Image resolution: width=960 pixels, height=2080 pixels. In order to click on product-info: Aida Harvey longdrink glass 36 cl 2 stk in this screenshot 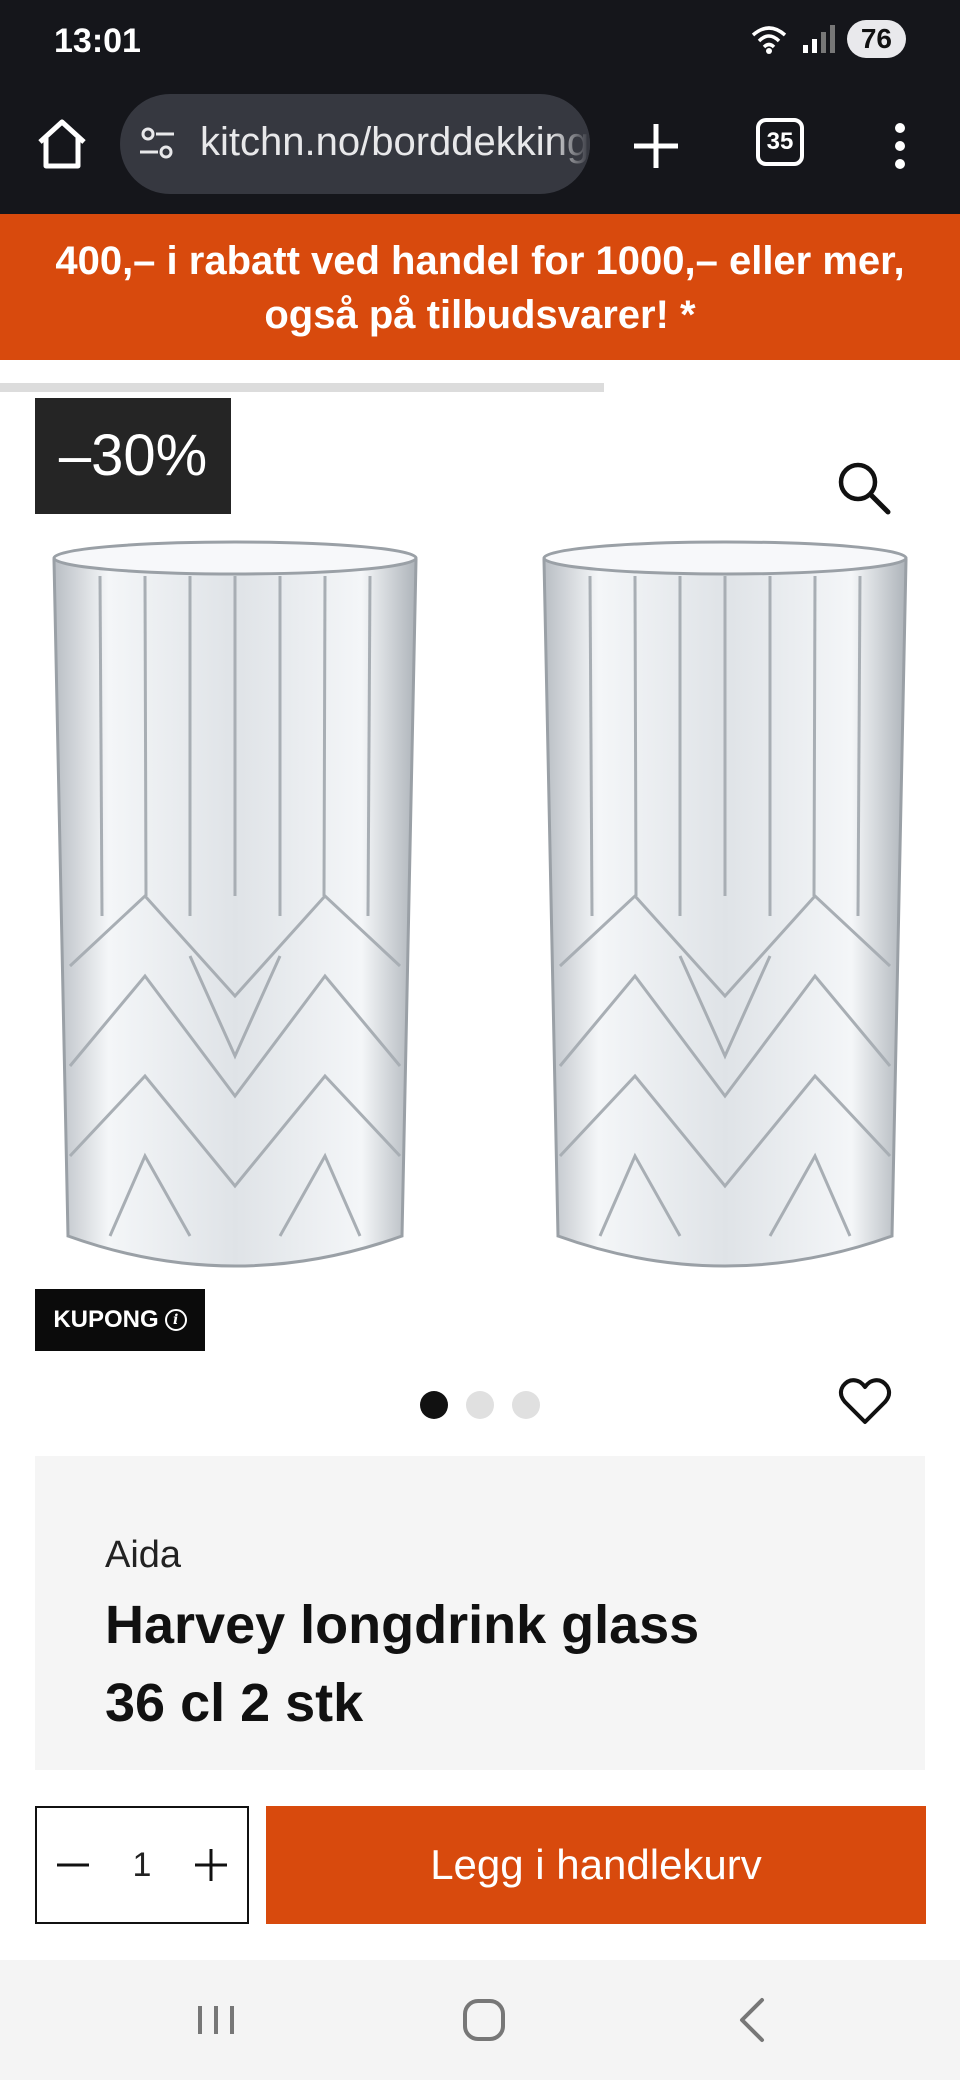, I will do `click(480, 1613)`.